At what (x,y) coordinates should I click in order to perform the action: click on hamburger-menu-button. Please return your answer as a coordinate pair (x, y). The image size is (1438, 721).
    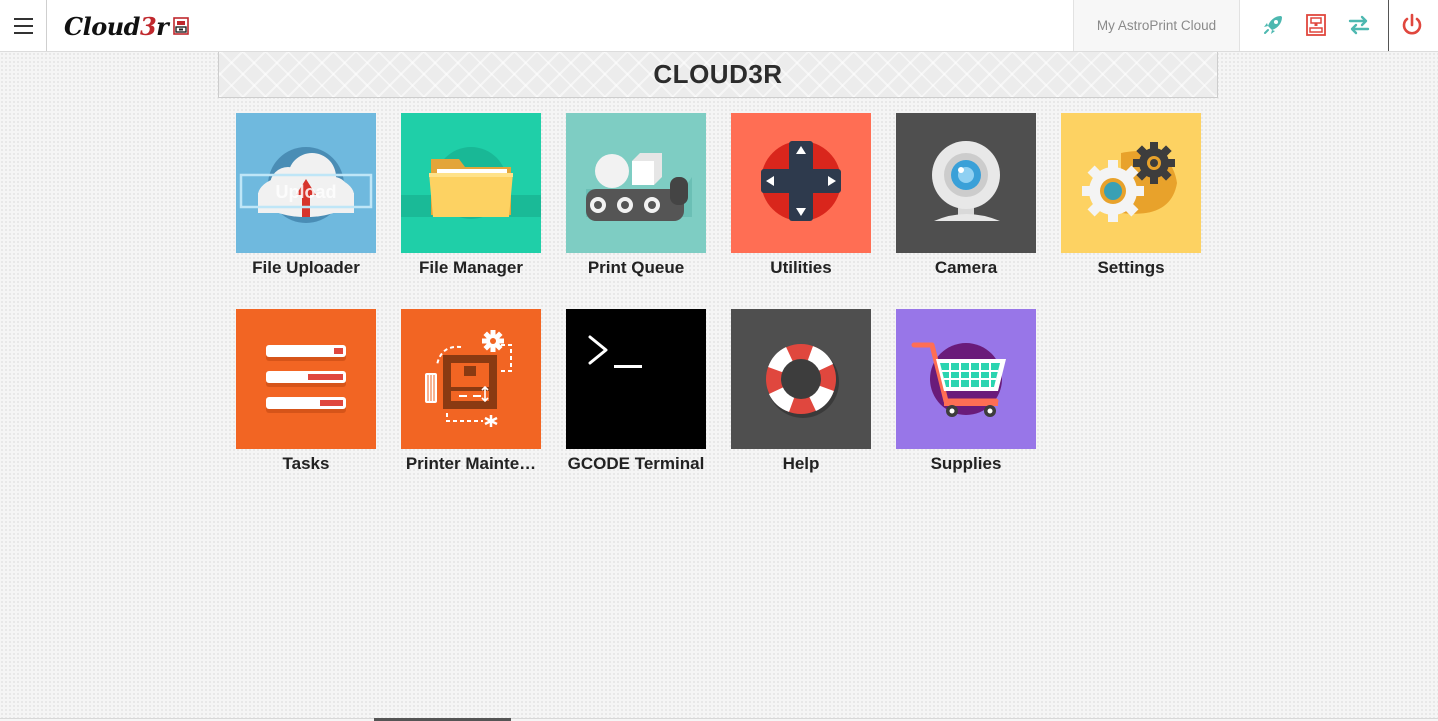
    Looking at the image, I should click on (23, 25).